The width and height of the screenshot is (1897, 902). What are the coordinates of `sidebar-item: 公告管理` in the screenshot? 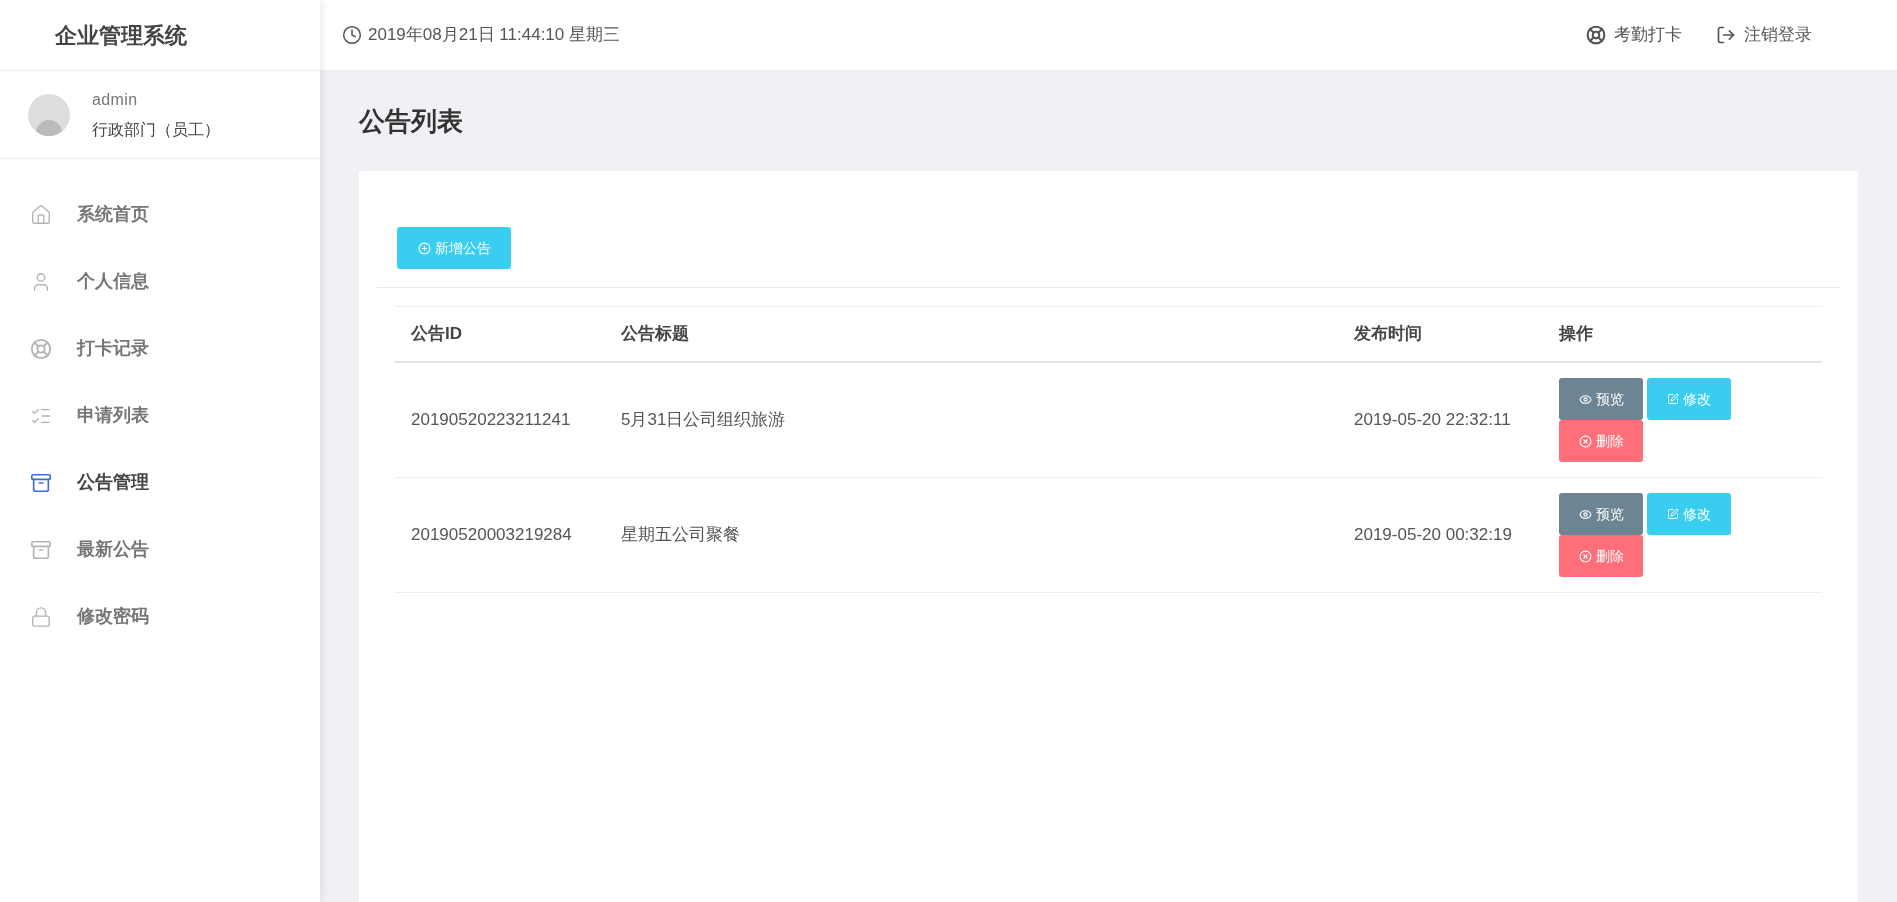 It's located at (160, 482).